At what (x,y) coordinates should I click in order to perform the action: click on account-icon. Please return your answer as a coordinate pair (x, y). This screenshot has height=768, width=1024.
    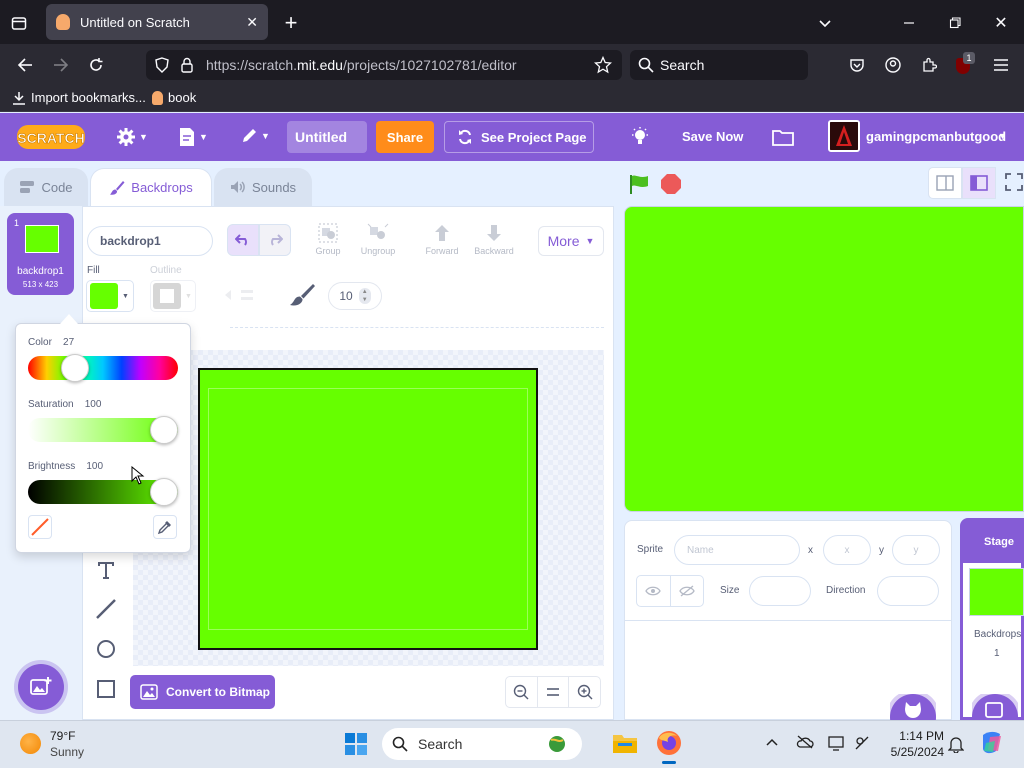
    Looking at the image, I should click on (893, 65).